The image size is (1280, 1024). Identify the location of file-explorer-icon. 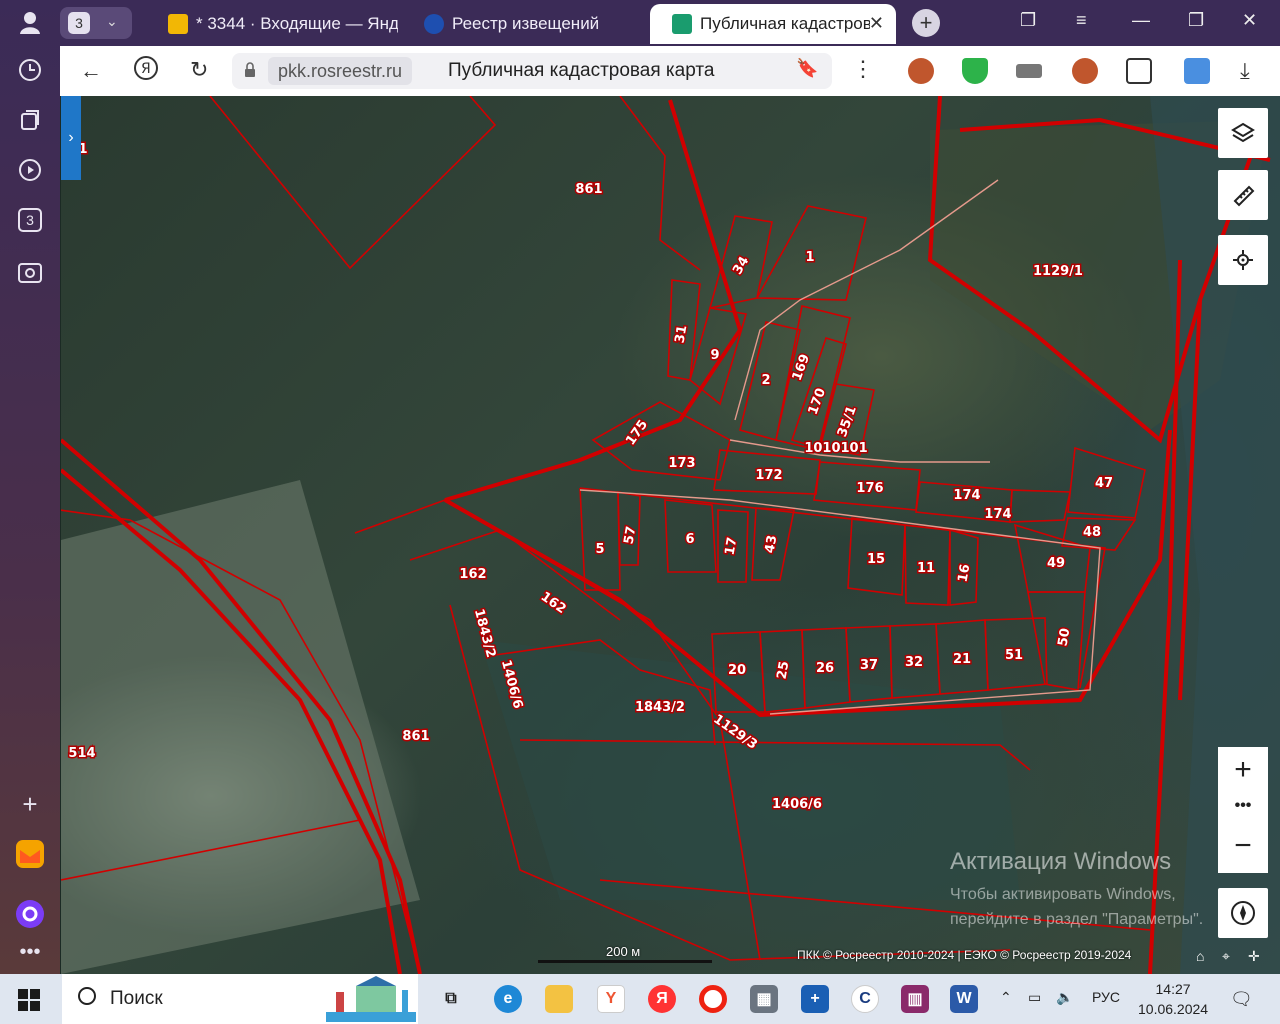
(559, 999).